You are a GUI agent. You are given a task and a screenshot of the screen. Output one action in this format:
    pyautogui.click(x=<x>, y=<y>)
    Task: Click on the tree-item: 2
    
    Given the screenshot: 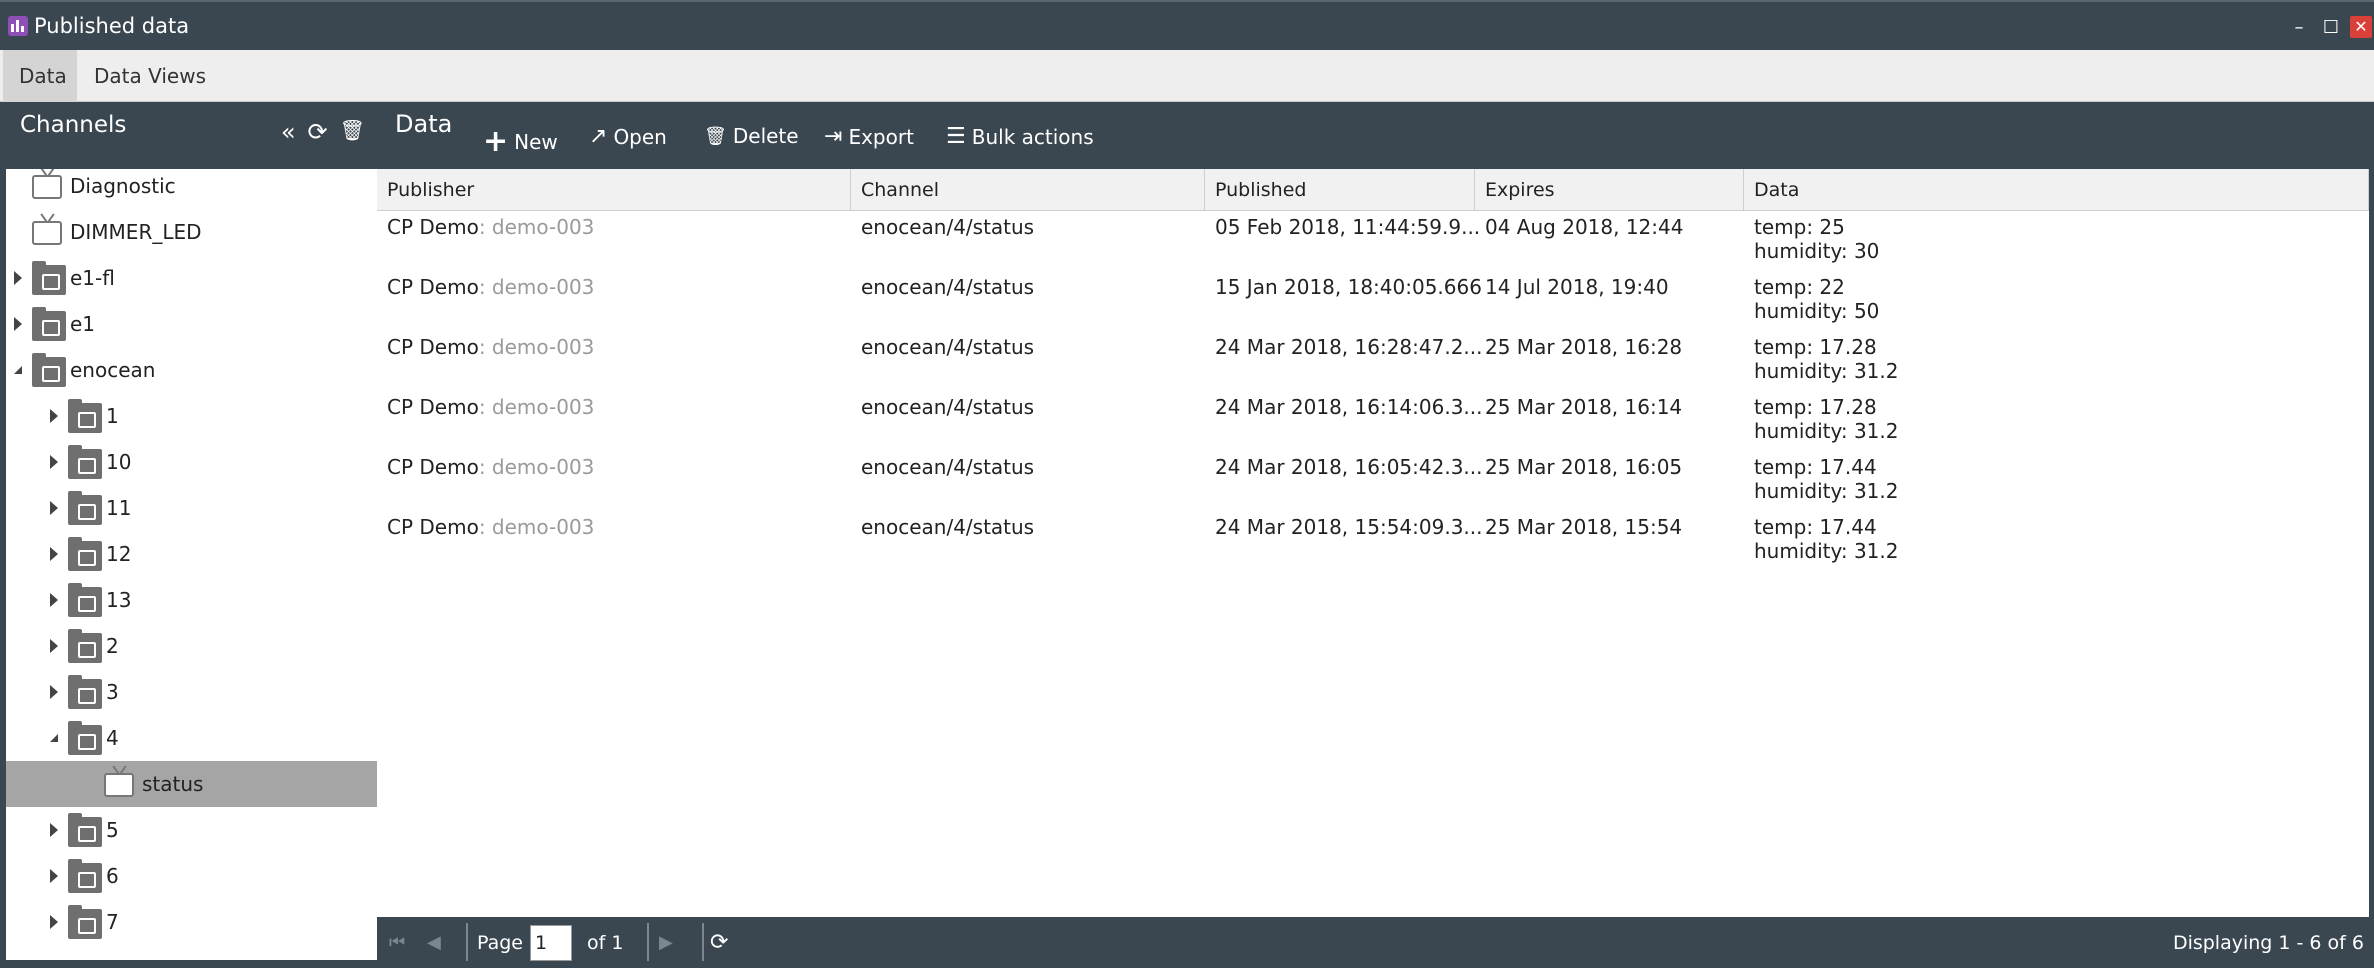 What is the action you would take?
    pyautogui.click(x=191, y=646)
    